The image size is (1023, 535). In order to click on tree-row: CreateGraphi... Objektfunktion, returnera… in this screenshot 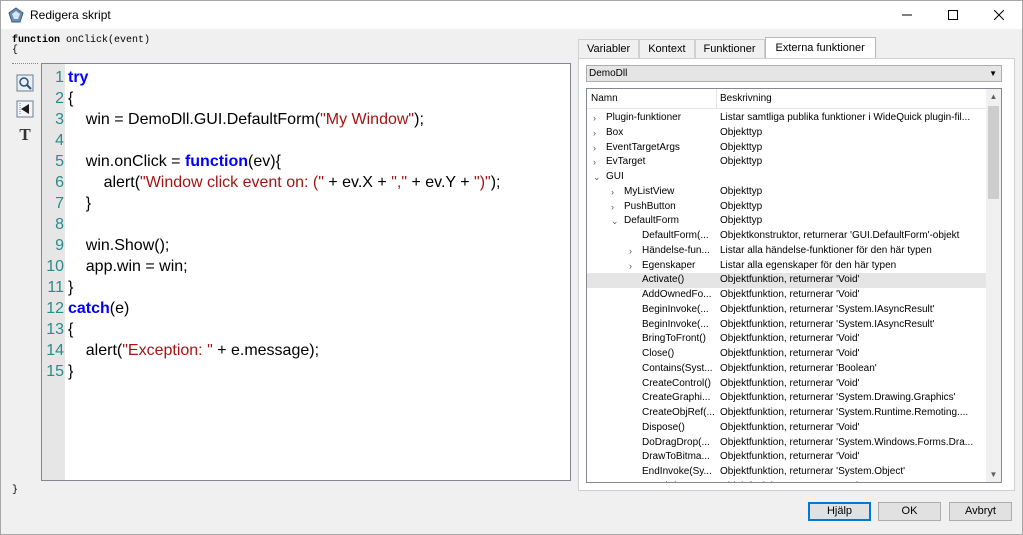, I will do `click(787, 398)`.